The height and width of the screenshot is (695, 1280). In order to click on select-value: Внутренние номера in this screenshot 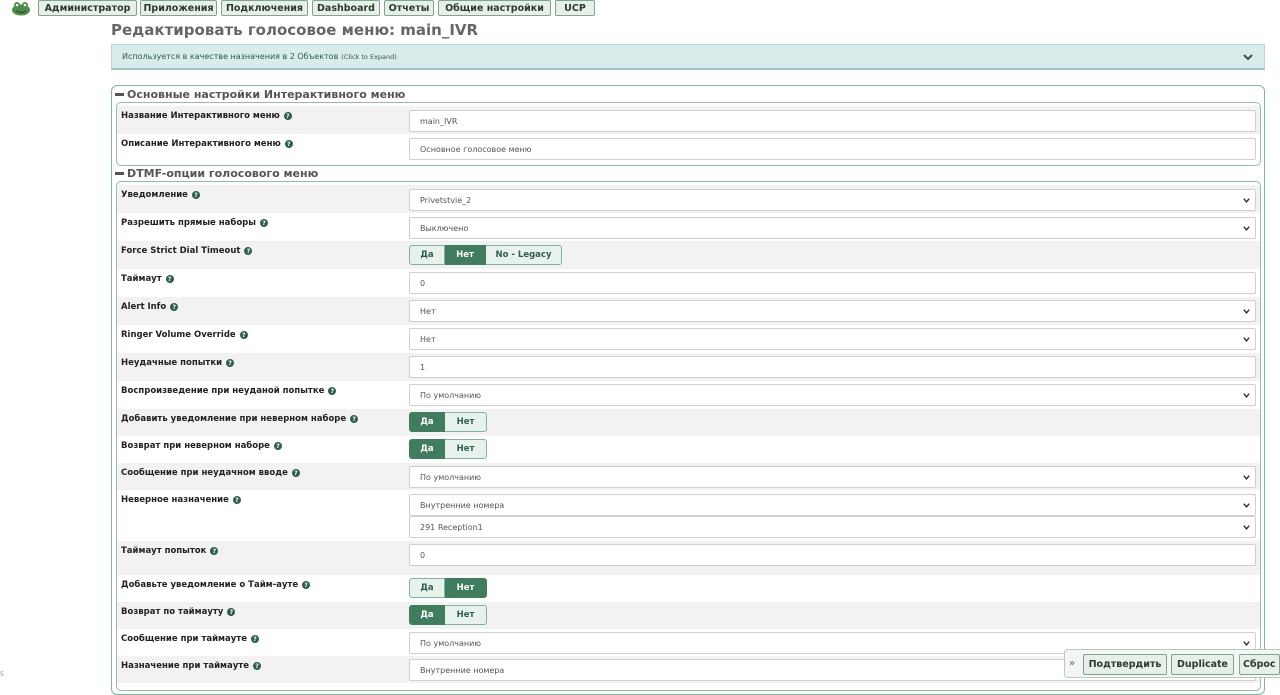, I will do `click(462, 505)`.